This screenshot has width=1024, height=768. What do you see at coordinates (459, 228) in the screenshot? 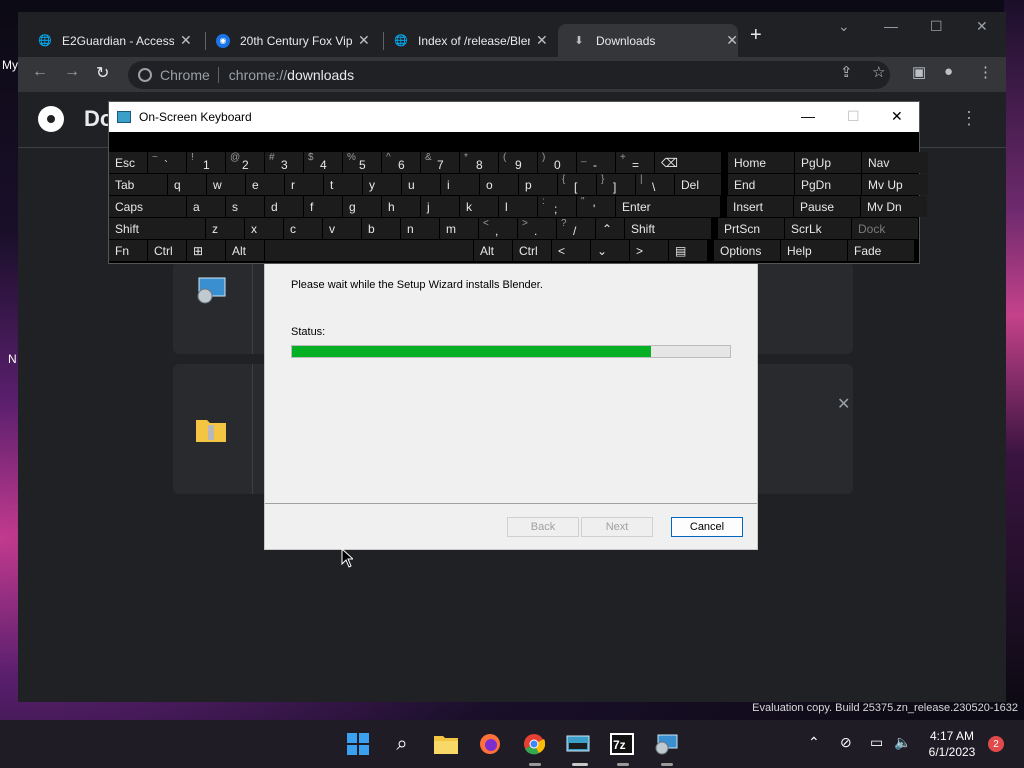
I see `osk-key: m` at bounding box center [459, 228].